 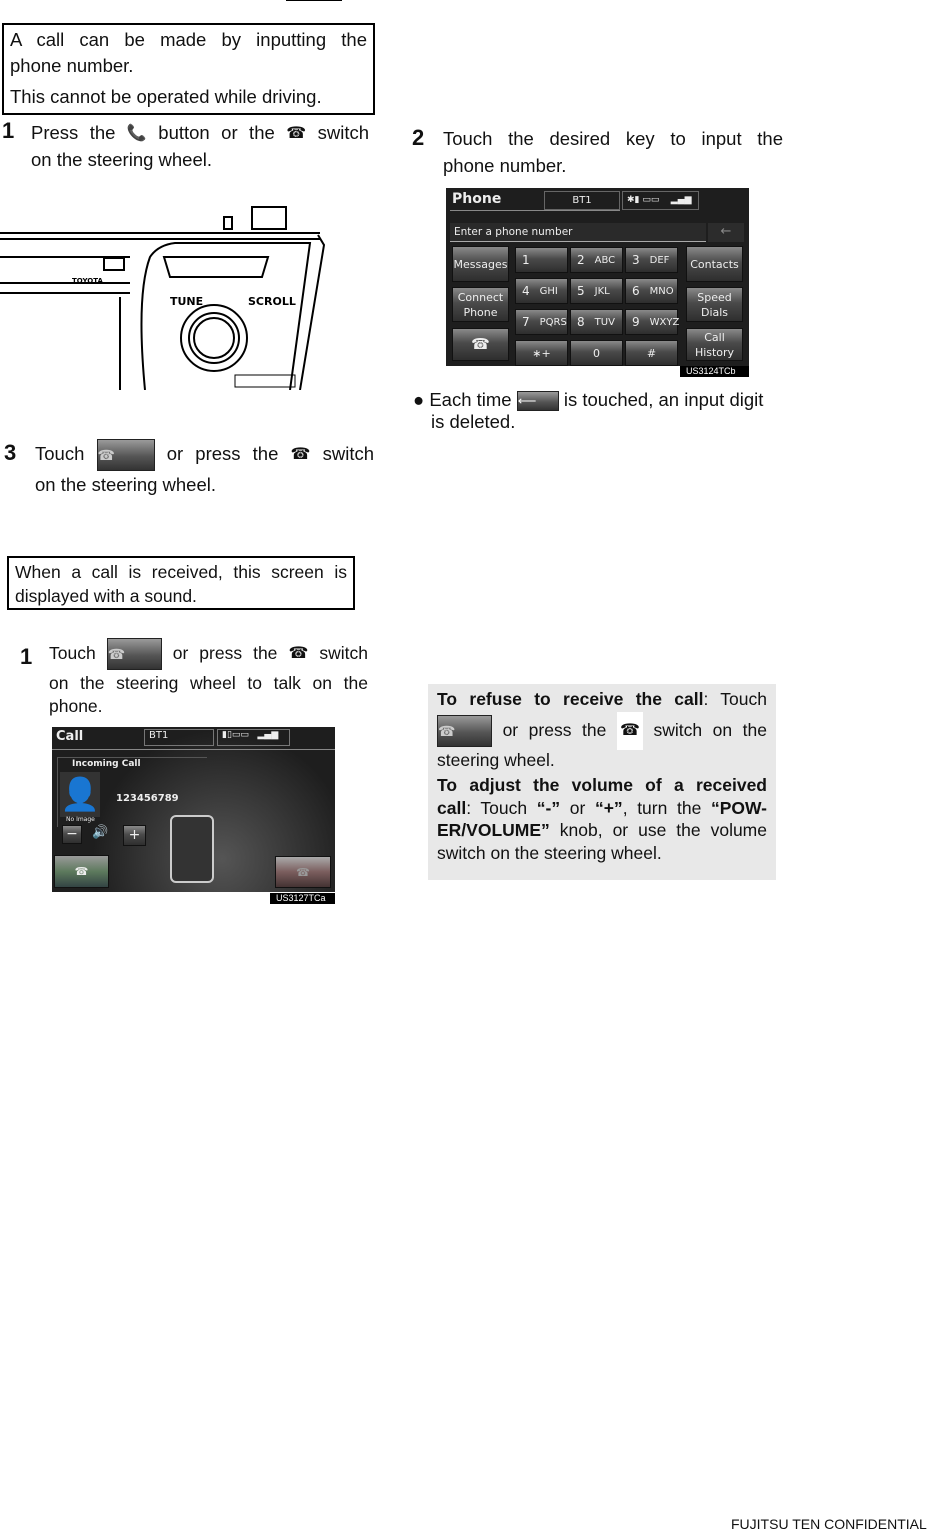 I want to click on key-digit: 1, so click(x=526, y=259).